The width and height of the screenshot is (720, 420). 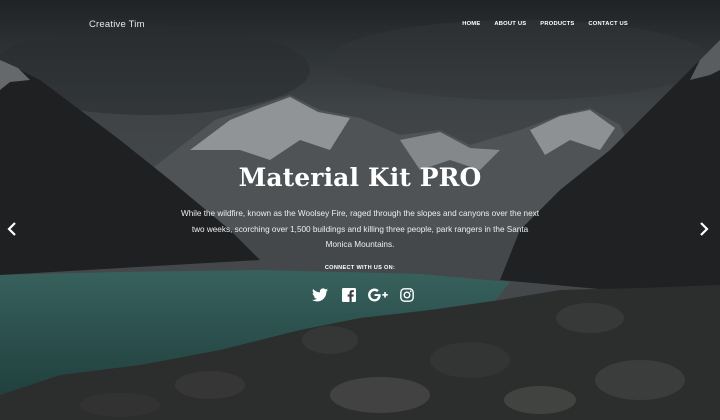 I want to click on nav-menu: HOME ABOUT US PRODUCTS CONTACT US, so click(x=538, y=24).